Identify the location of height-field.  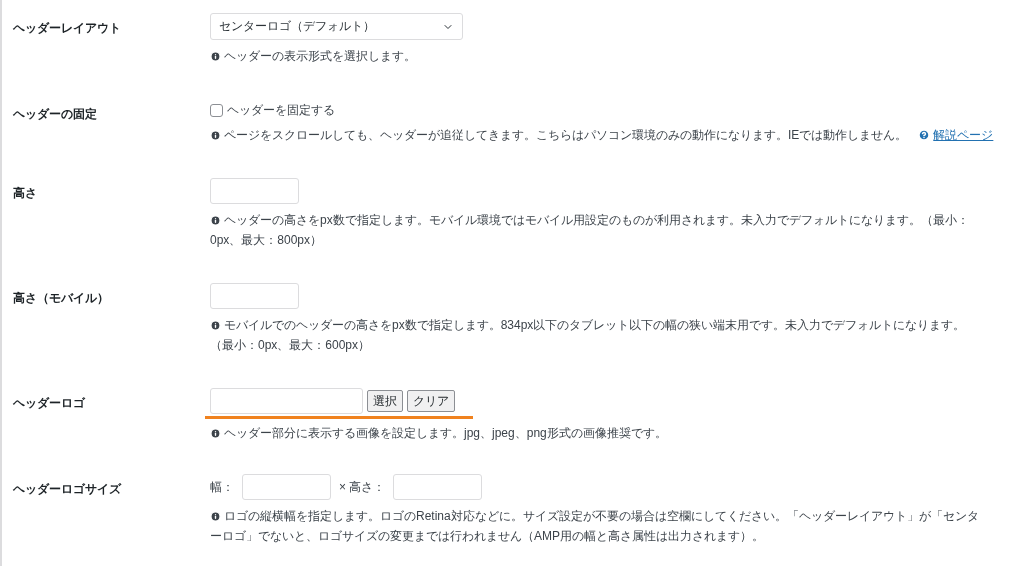
(438, 487).